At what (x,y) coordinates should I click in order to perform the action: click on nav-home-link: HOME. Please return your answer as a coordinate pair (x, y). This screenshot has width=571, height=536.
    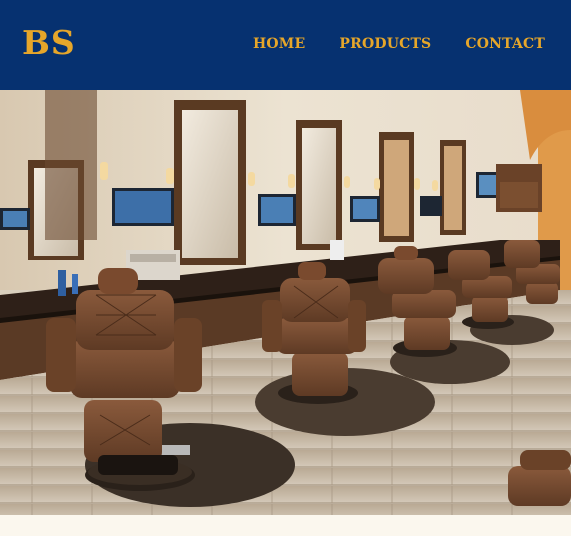
    Looking at the image, I should click on (279, 44).